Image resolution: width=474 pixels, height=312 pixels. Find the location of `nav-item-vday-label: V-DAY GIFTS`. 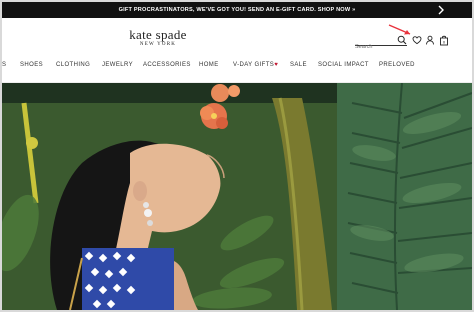

nav-item-vday-label: V-DAY GIFTS is located at coordinates (254, 65).